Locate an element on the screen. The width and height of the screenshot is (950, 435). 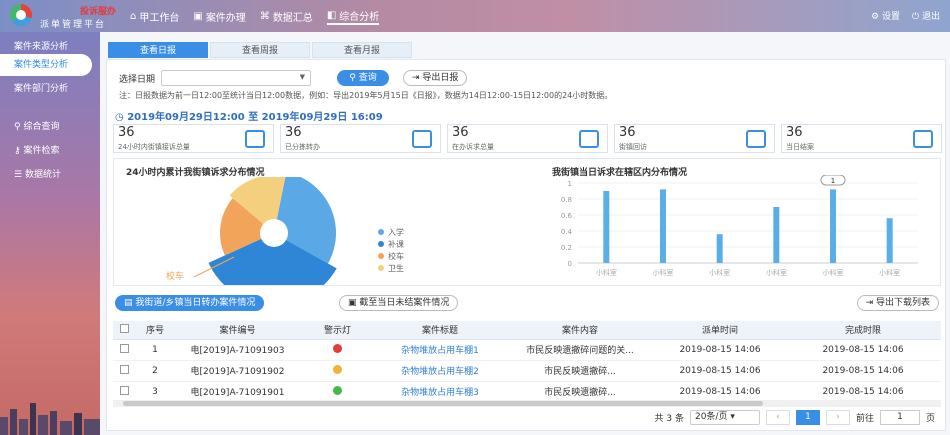
nav-workbench: ⌂ 甲工作台 is located at coordinates (154, 16).